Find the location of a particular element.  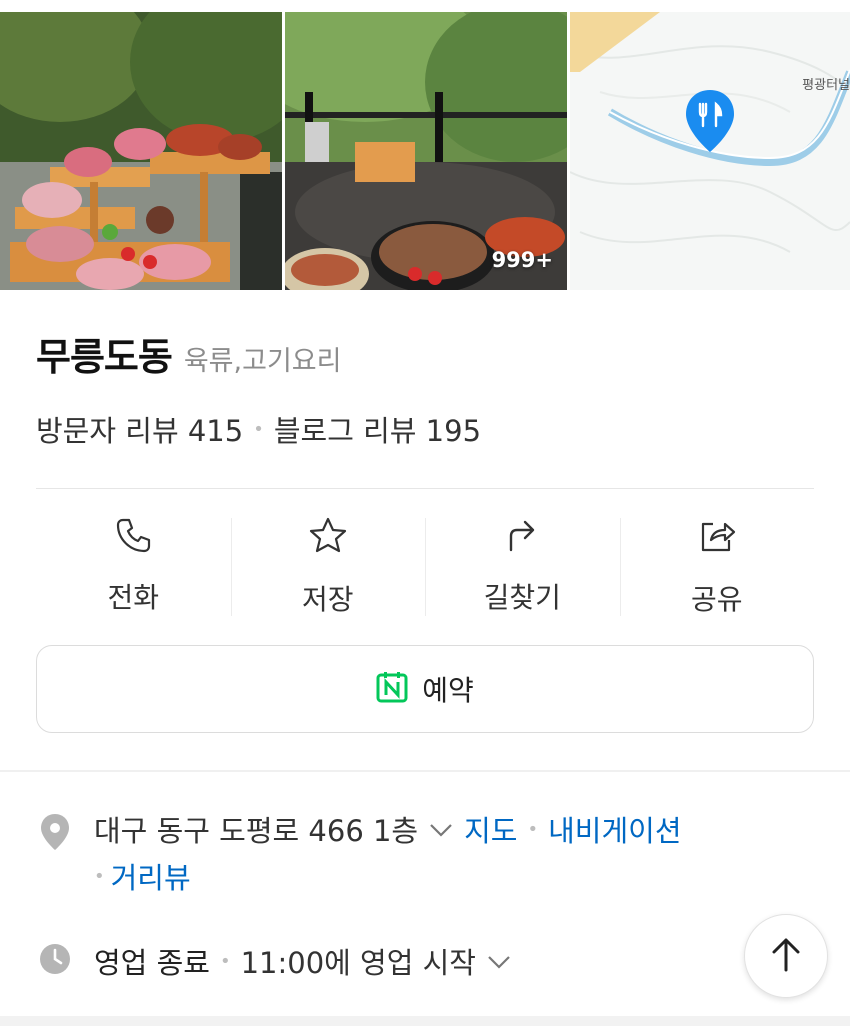

blog-reviews-link: 블로그 리뷰 195 is located at coordinates (377, 429).